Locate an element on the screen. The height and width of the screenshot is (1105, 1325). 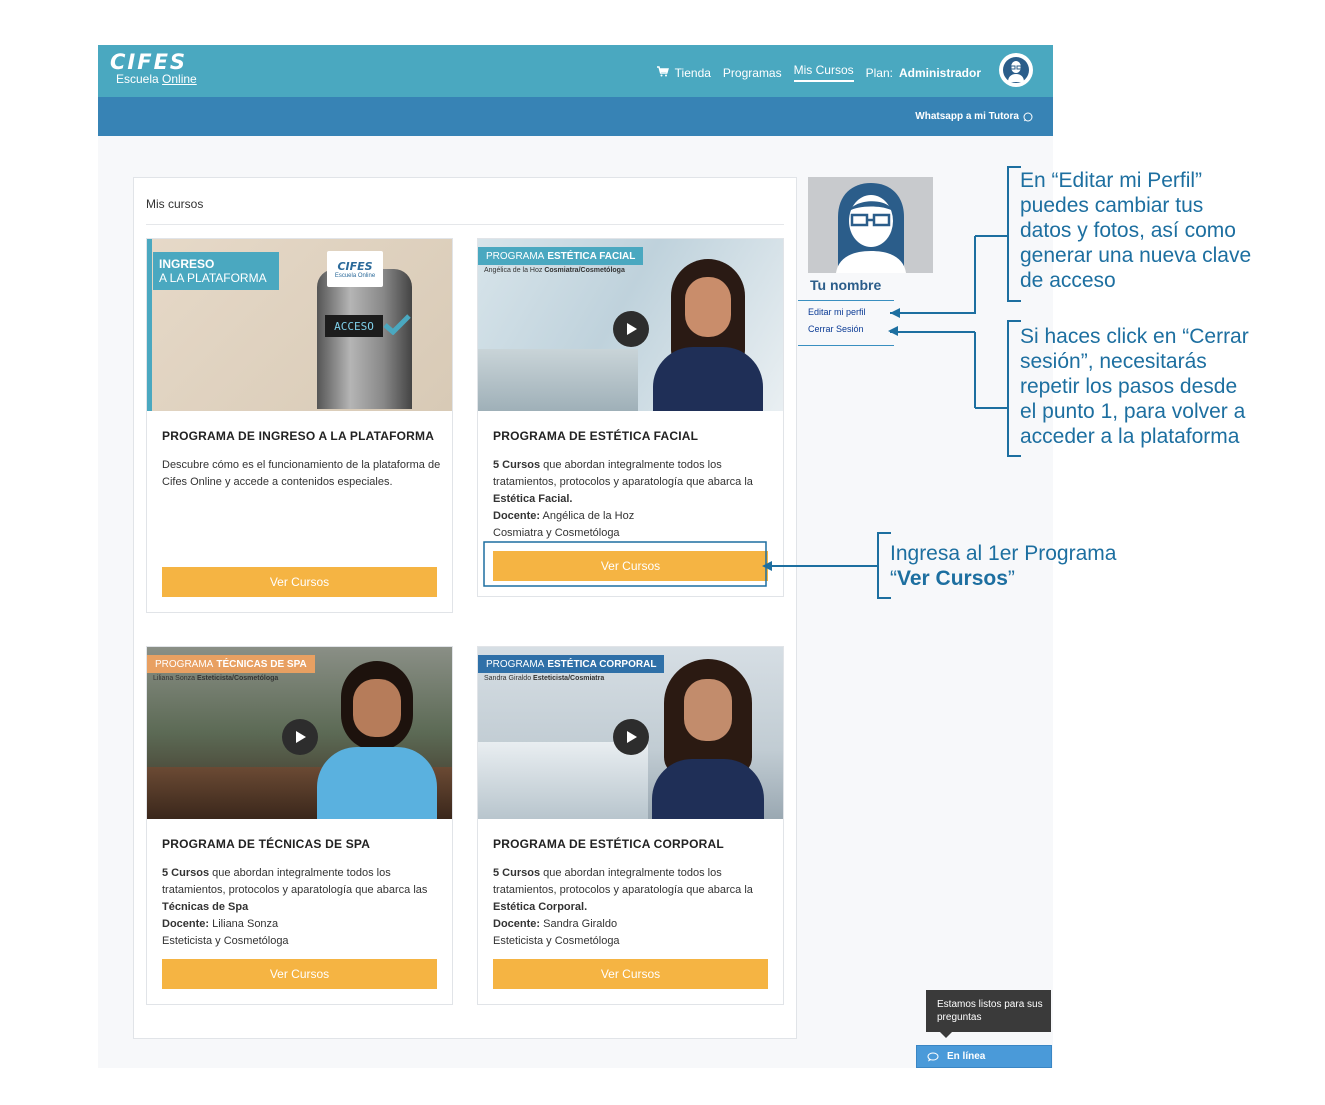
annotation-arrows is located at coordinates (745, 411).